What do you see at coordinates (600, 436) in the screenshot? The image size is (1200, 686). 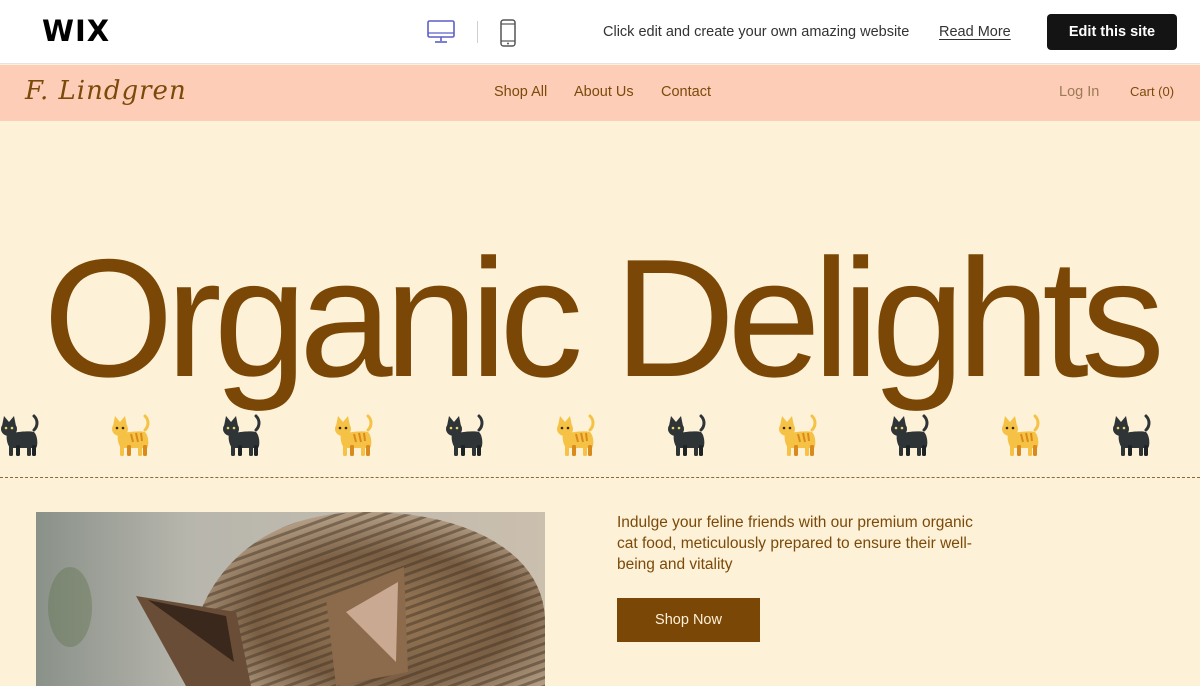 I see `cat-icon-row` at bounding box center [600, 436].